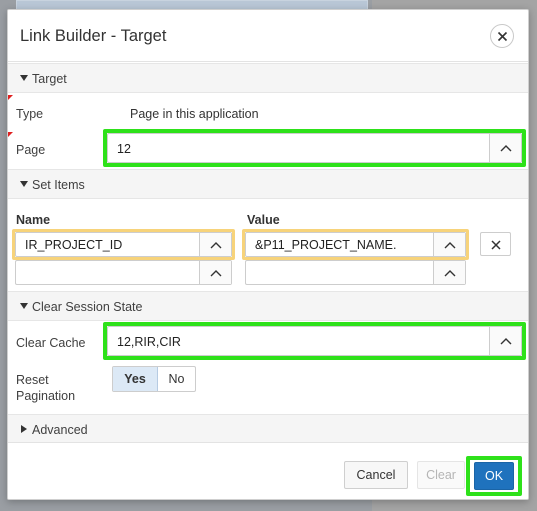 The height and width of the screenshot is (511, 537). Describe the element at coordinates (268, 306) in the screenshot. I see `section-clear-session-header: Clear Session State` at that location.